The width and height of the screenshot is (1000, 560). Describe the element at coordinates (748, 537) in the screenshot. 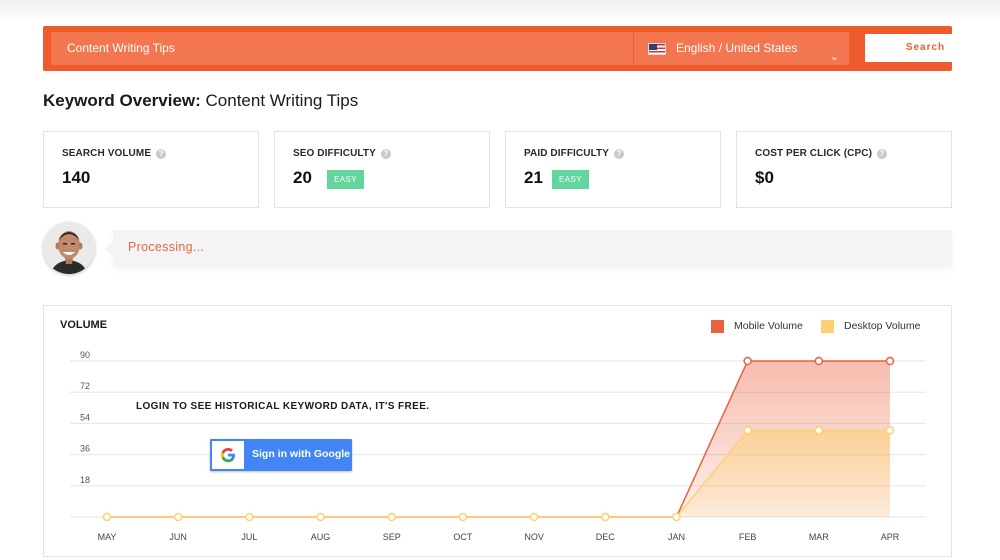

I see `x-tick-label: FEB` at that location.